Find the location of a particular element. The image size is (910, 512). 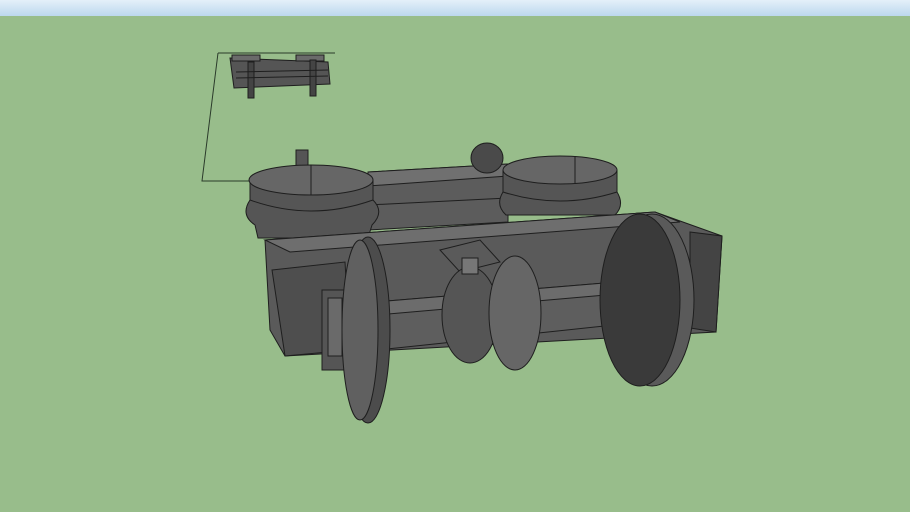

air-spring-right is located at coordinates (560, 185).